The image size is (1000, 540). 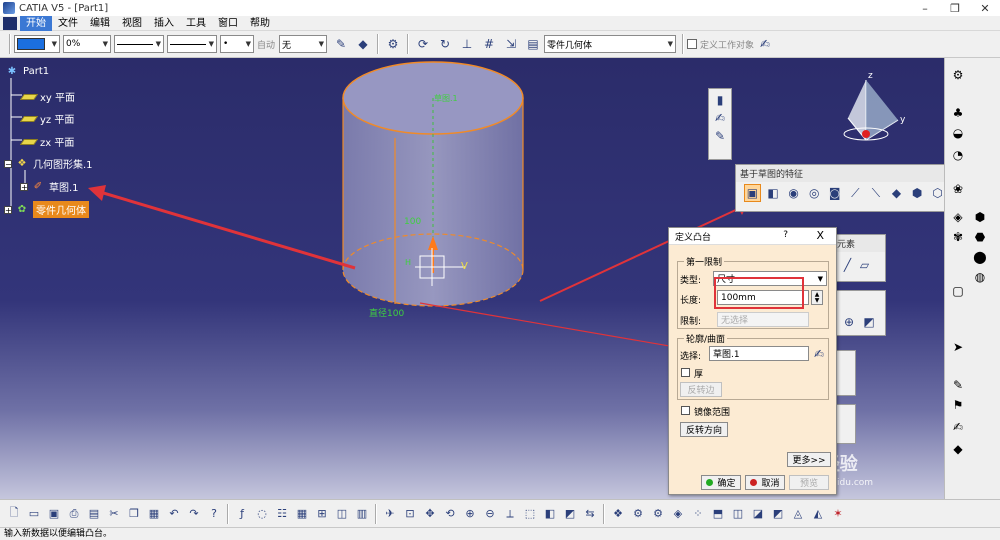 I want to click on rib-icon: ⟋, so click(x=855, y=193).